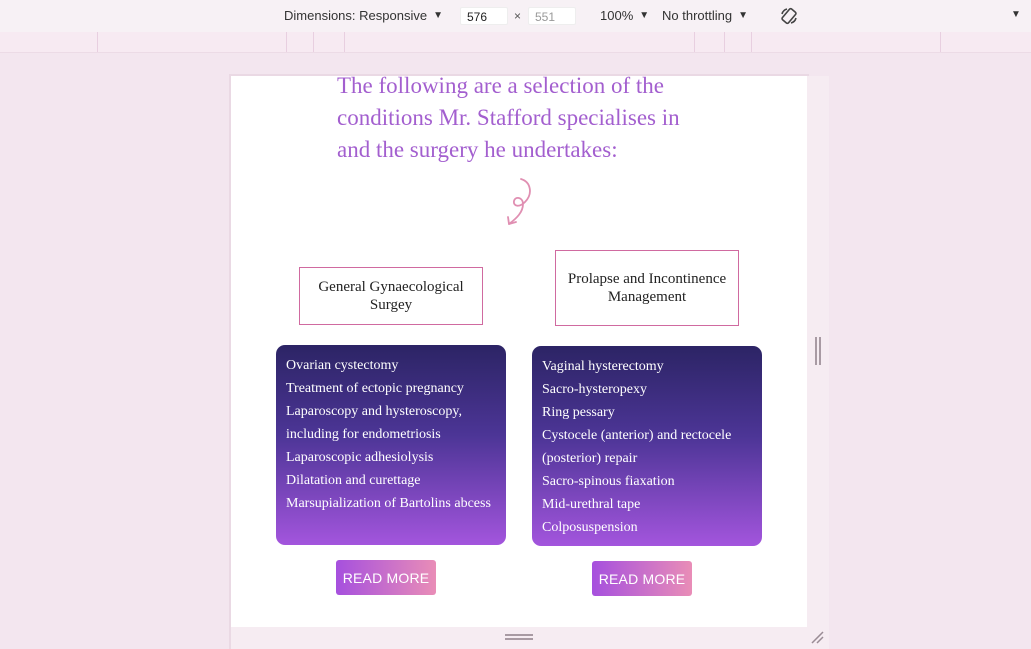 This screenshot has height=649, width=1031. What do you see at coordinates (603, 366) in the screenshot?
I see `list-item: Vaginal hysterectomy` at bounding box center [603, 366].